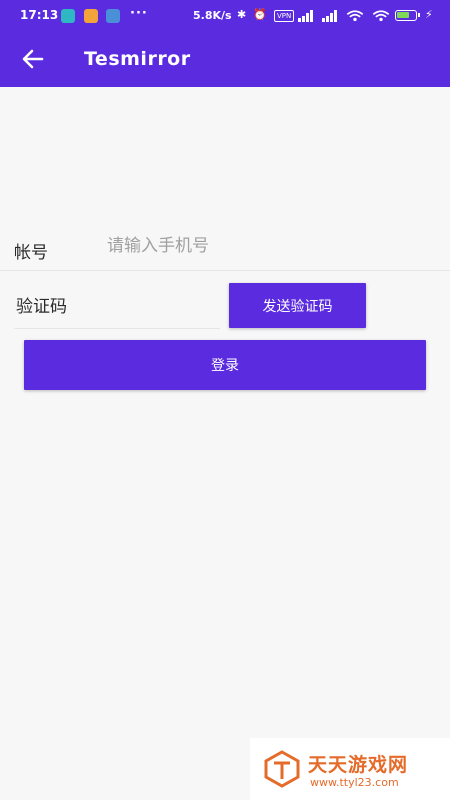 Image resolution: width=450 pixels, height=800 pixels. I want to click on charging-icon: ⚡, so click(429, 14).